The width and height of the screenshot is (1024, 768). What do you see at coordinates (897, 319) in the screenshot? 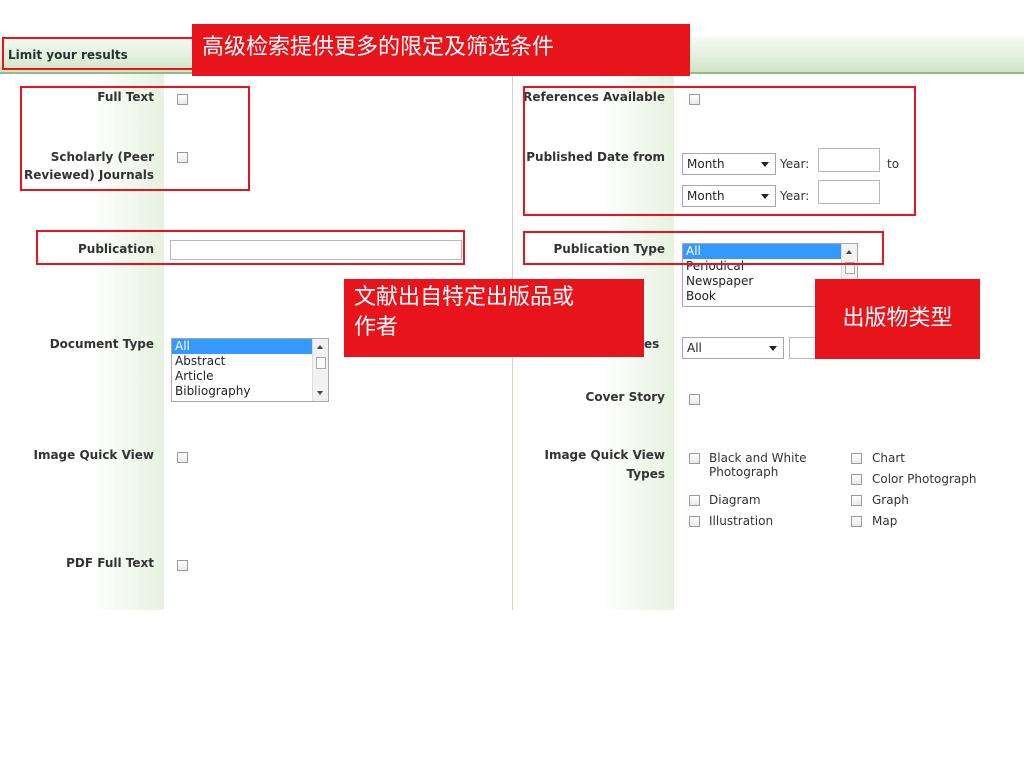
I see `annotation-callout-pubtype: 出版物类型` at bounding box center [897, 319].